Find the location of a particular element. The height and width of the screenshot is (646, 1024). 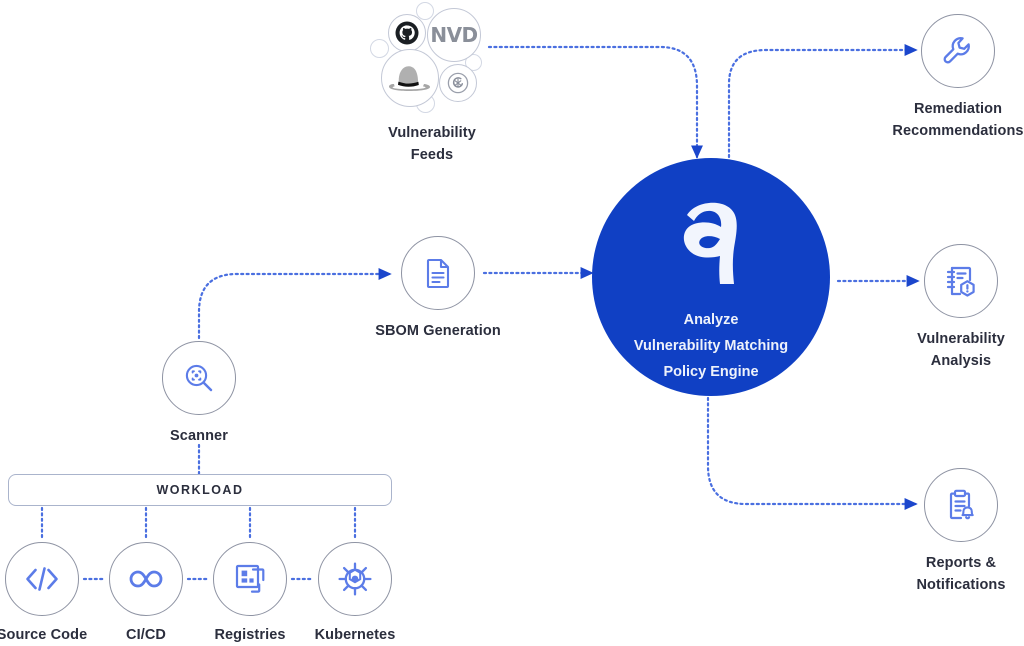

sbom-generation-label: SBOM Generation is located at coordinates (438, 331).